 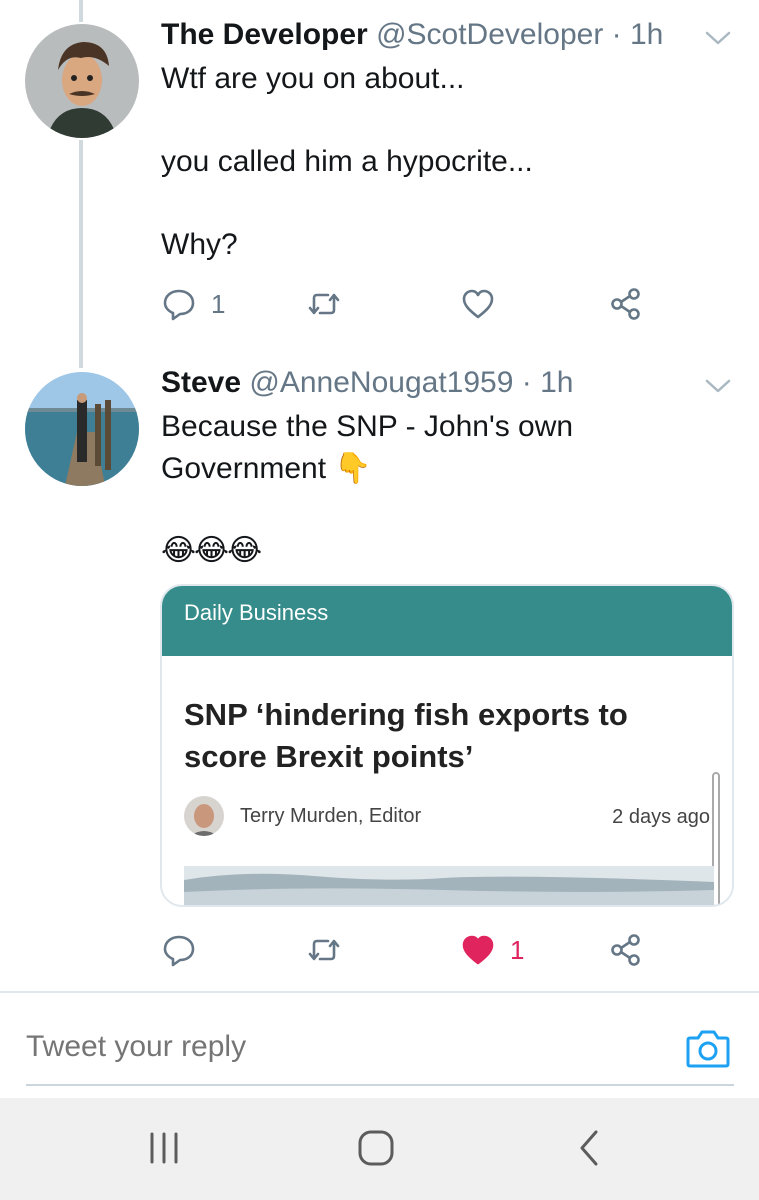 I want to click on tweet-header: Steve @AnneNougat1959 · 1h, so click(x=367, y=383).